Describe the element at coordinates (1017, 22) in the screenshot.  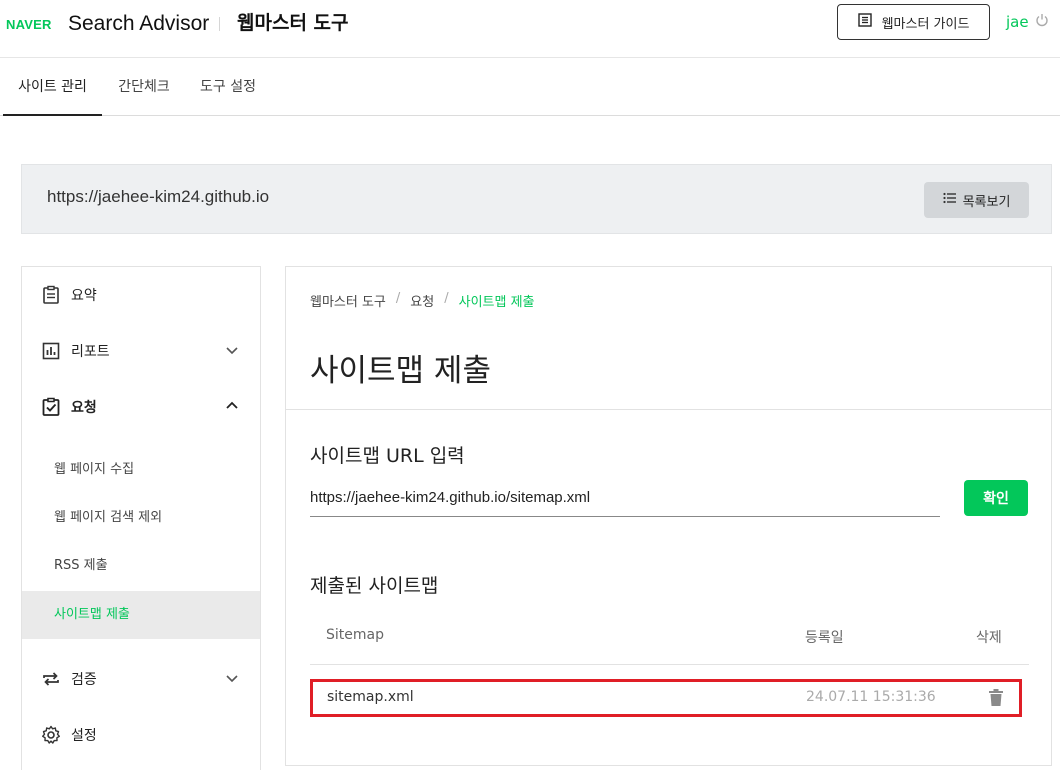
I see `user-name: jae` at that location.